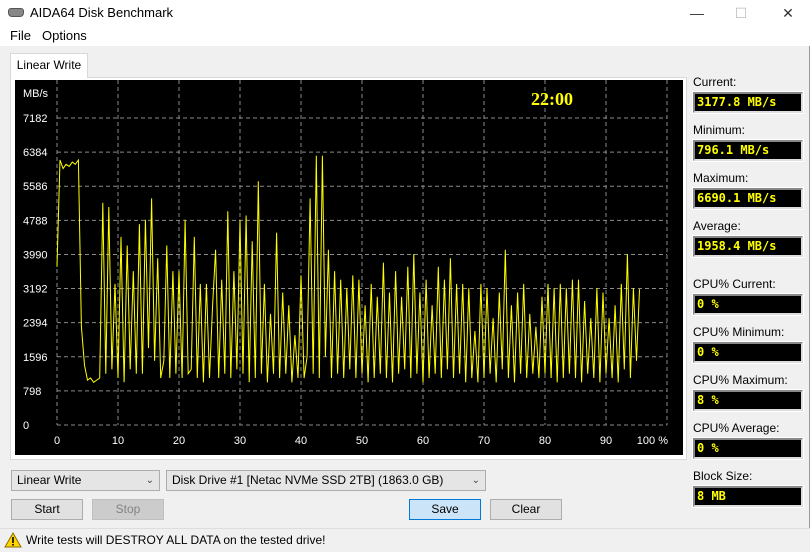 Image resolution: width=812 pixels, height=552 pixels. Describe the element at coordinates (723, 476) in the screenshot. I see `block-size-label: Block Size:` at that location.